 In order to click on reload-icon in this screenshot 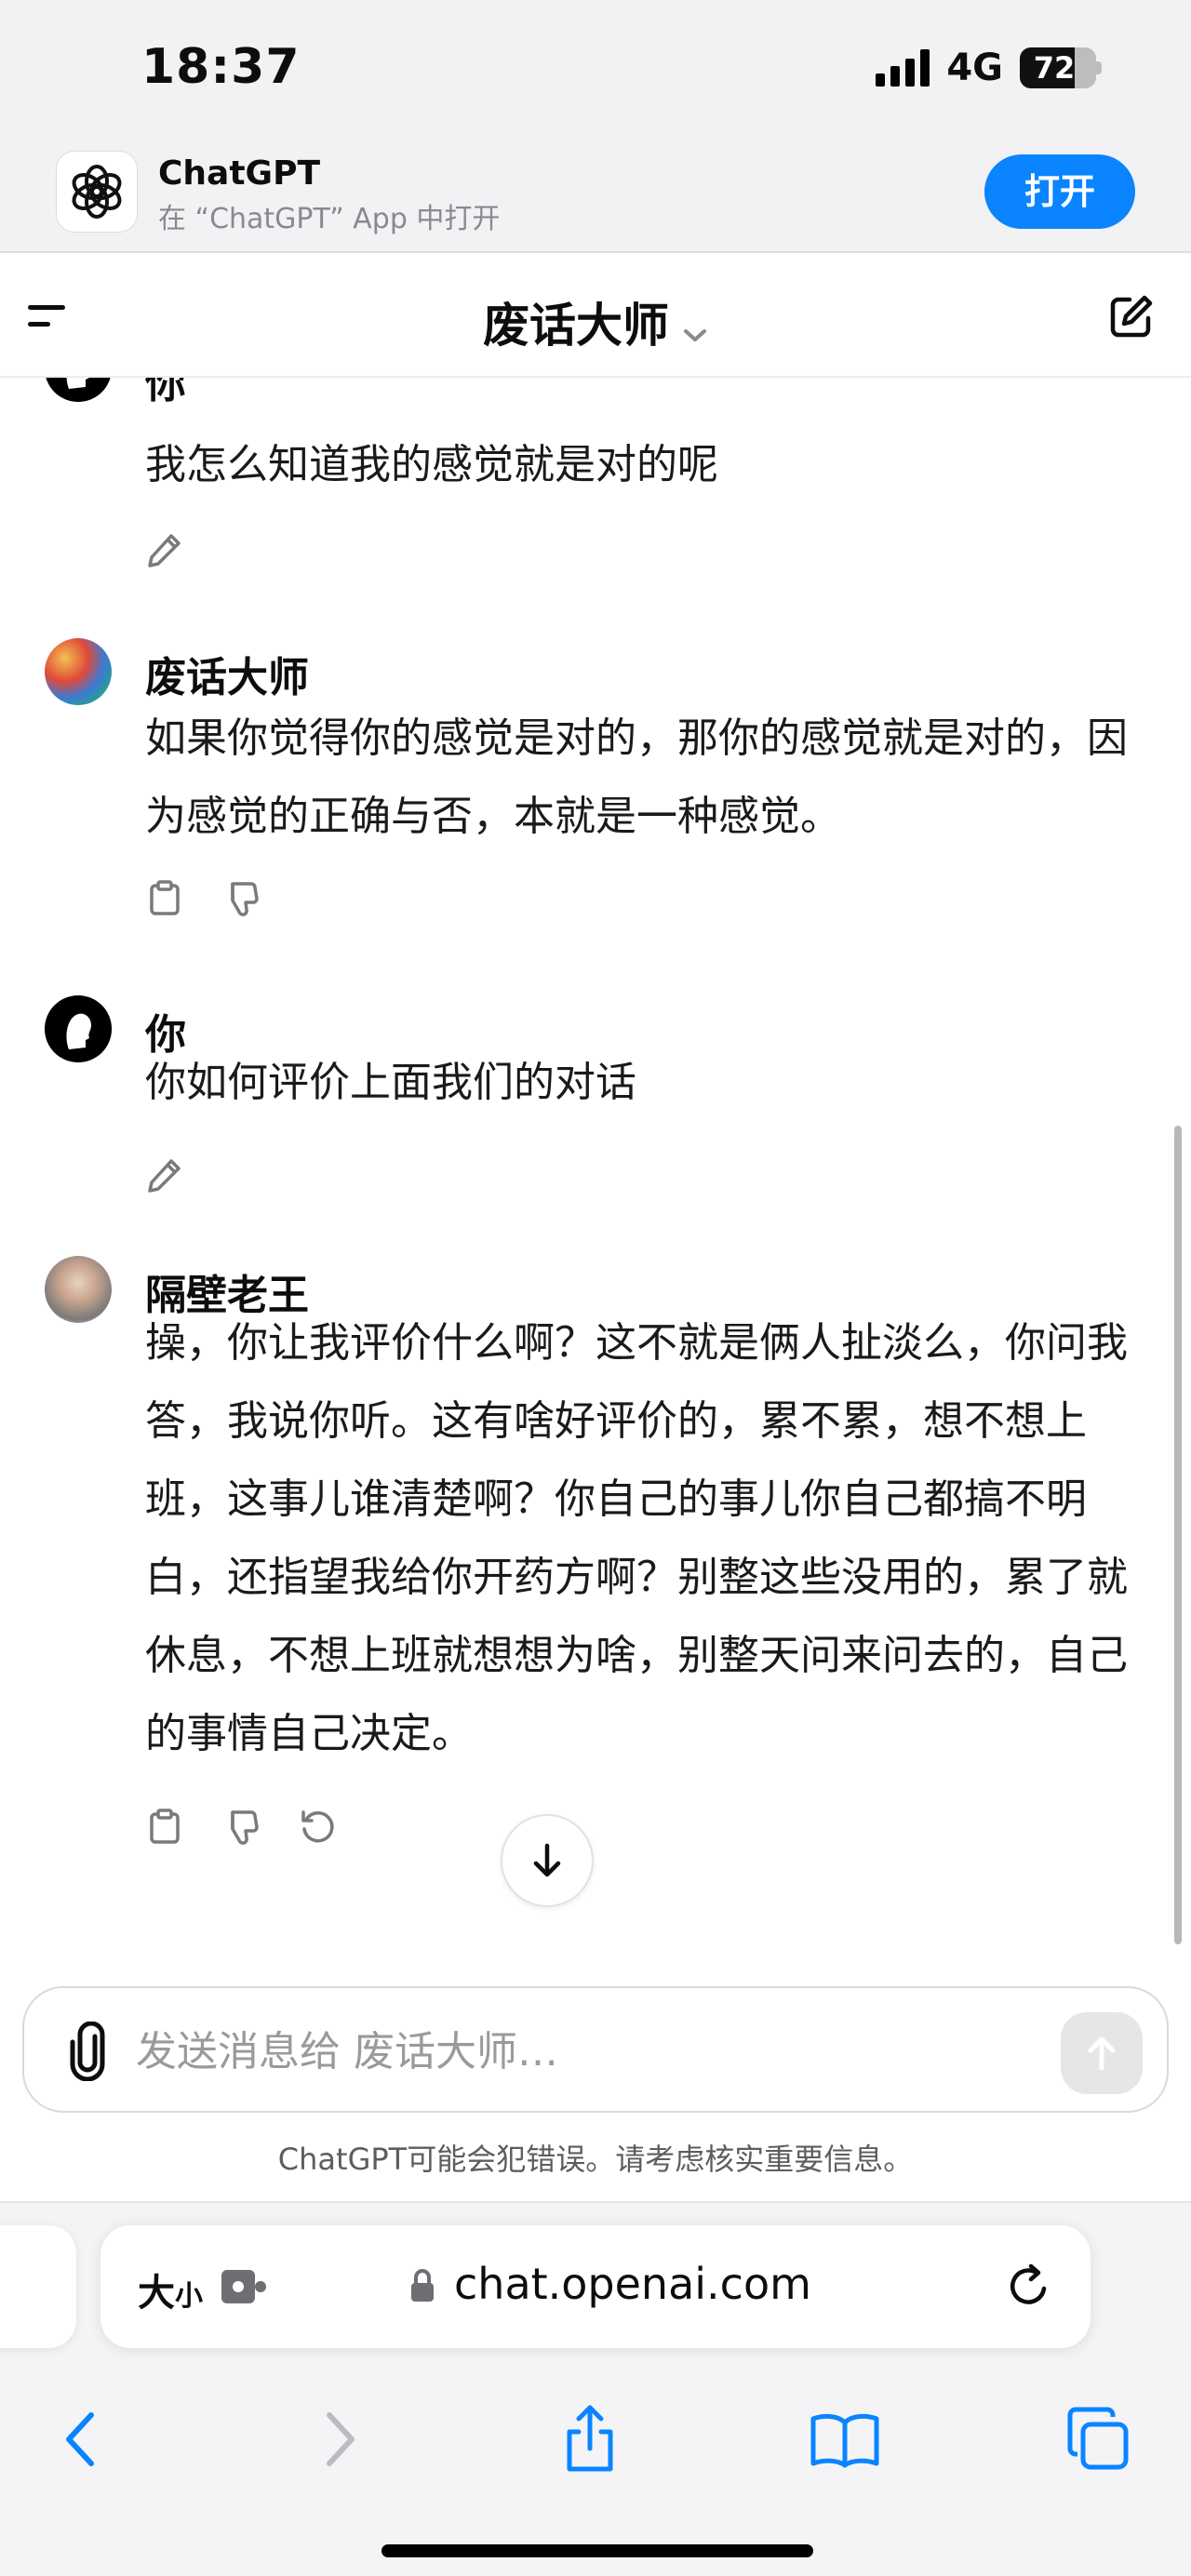, I will do `click(1029, 2287)`.